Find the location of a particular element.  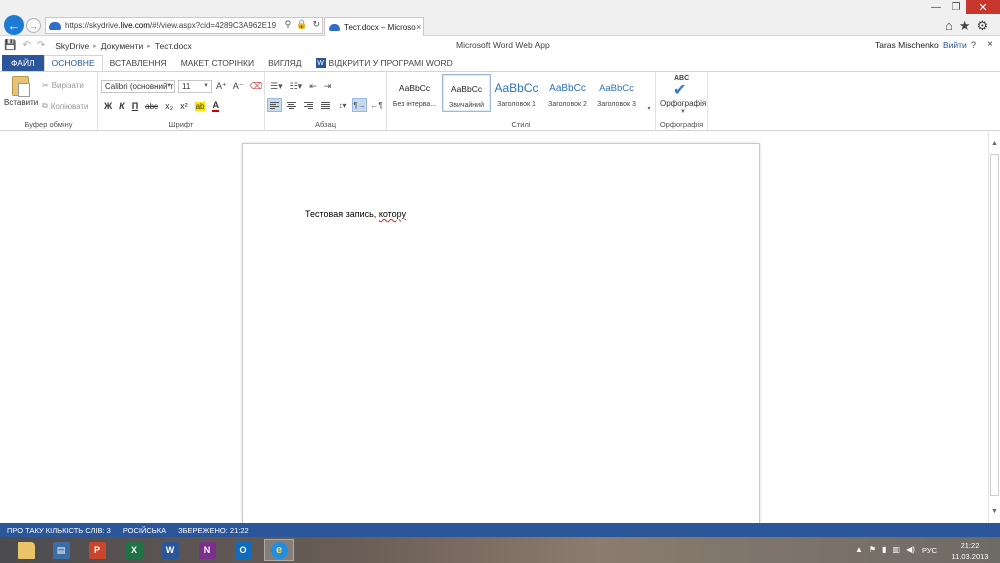

cut-button: ✂ Вирізати is located at coordinates (63, 85).